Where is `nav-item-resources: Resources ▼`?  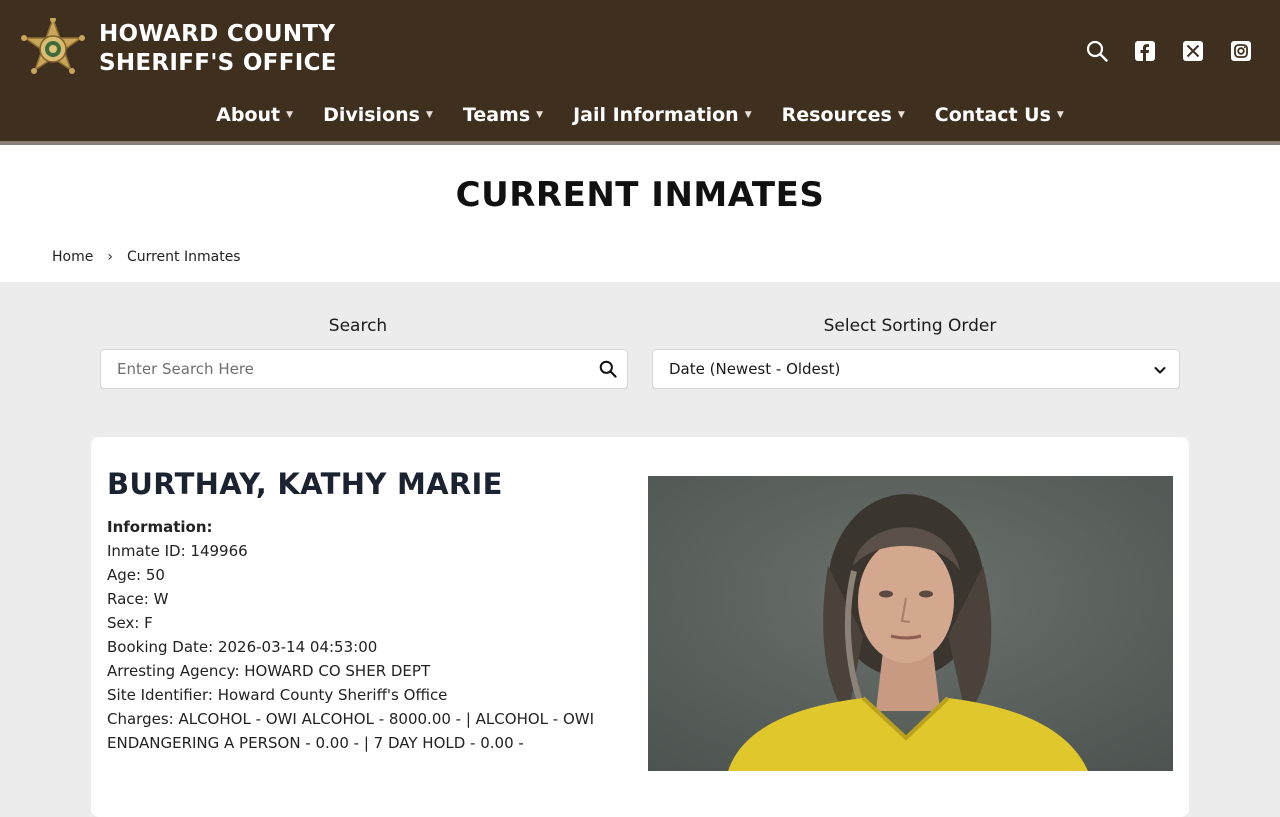 nav-item-resources: Resources ▼ is located at coordinates (843, 115).